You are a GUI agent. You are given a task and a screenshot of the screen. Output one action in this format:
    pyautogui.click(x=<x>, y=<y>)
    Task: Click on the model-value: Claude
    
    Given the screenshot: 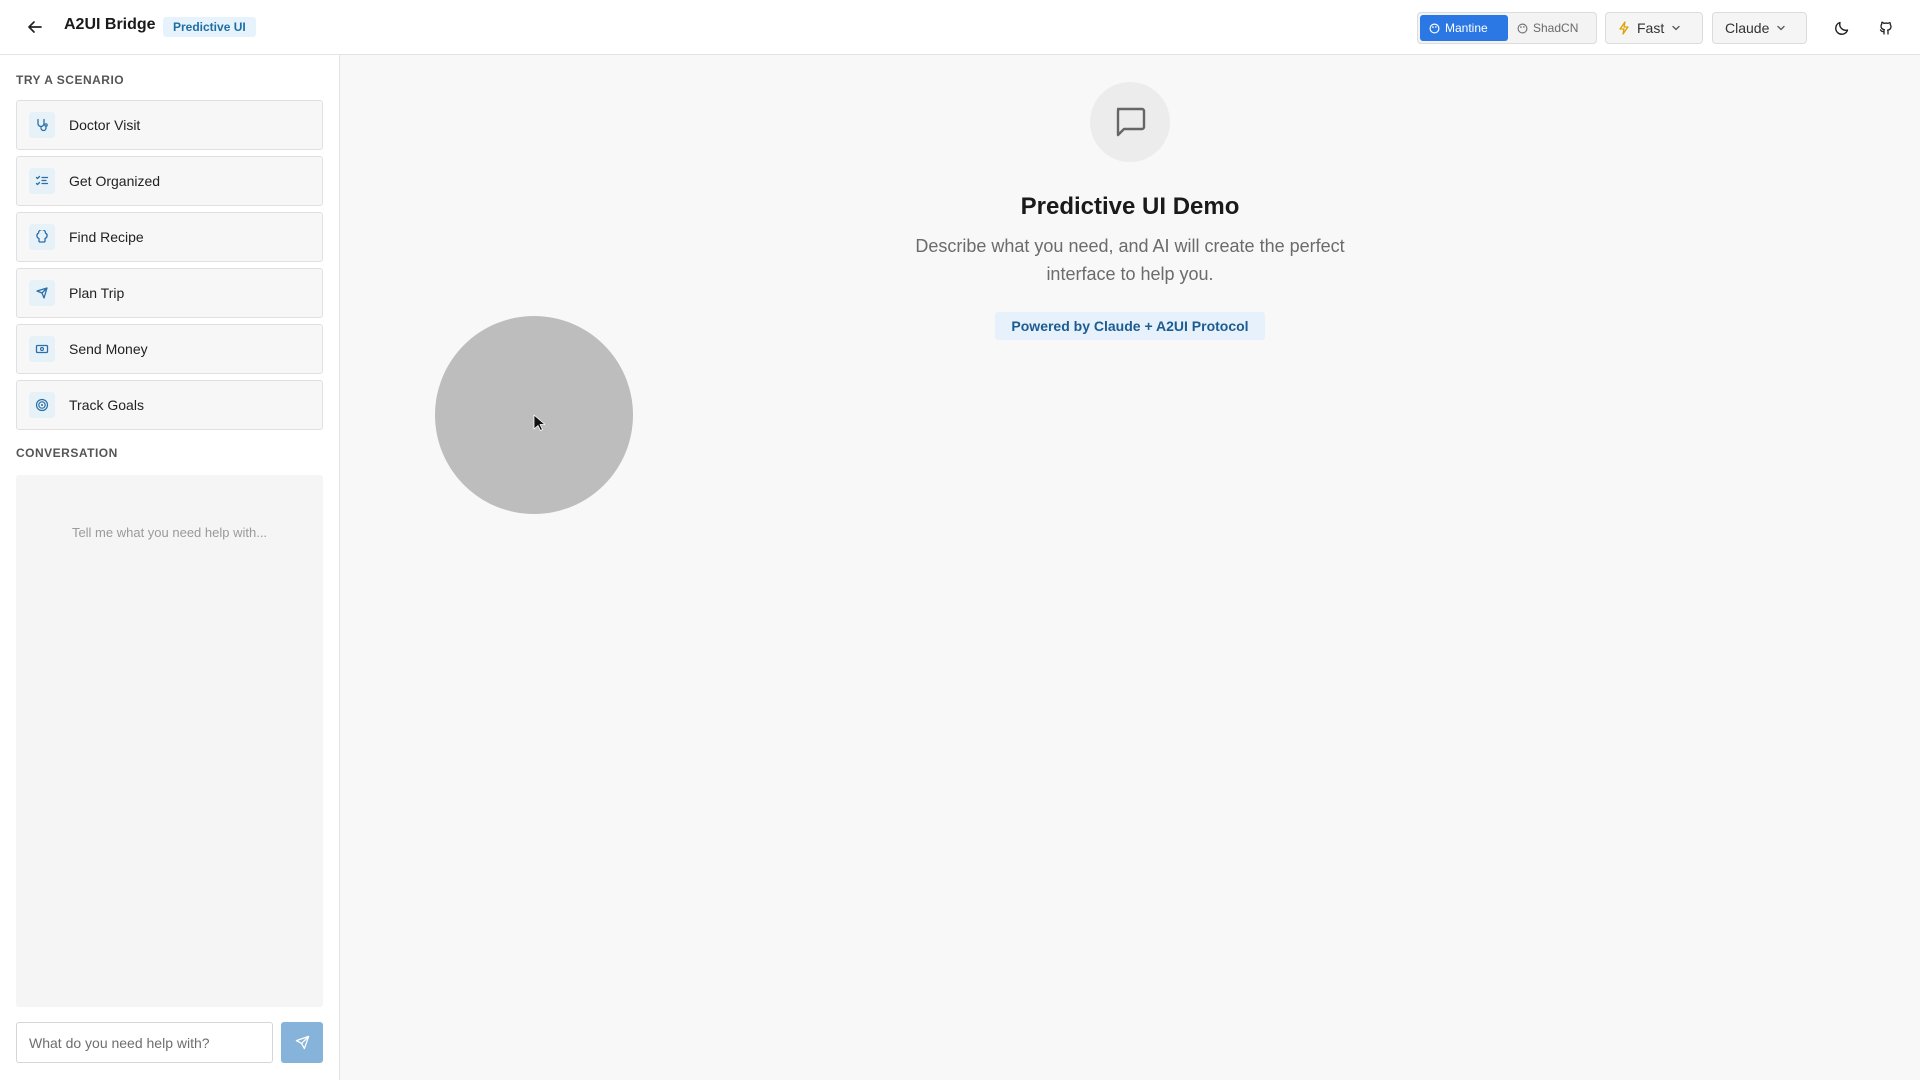 What is the action you would take?
    pyautogui.click(x=1747, y=28)
    